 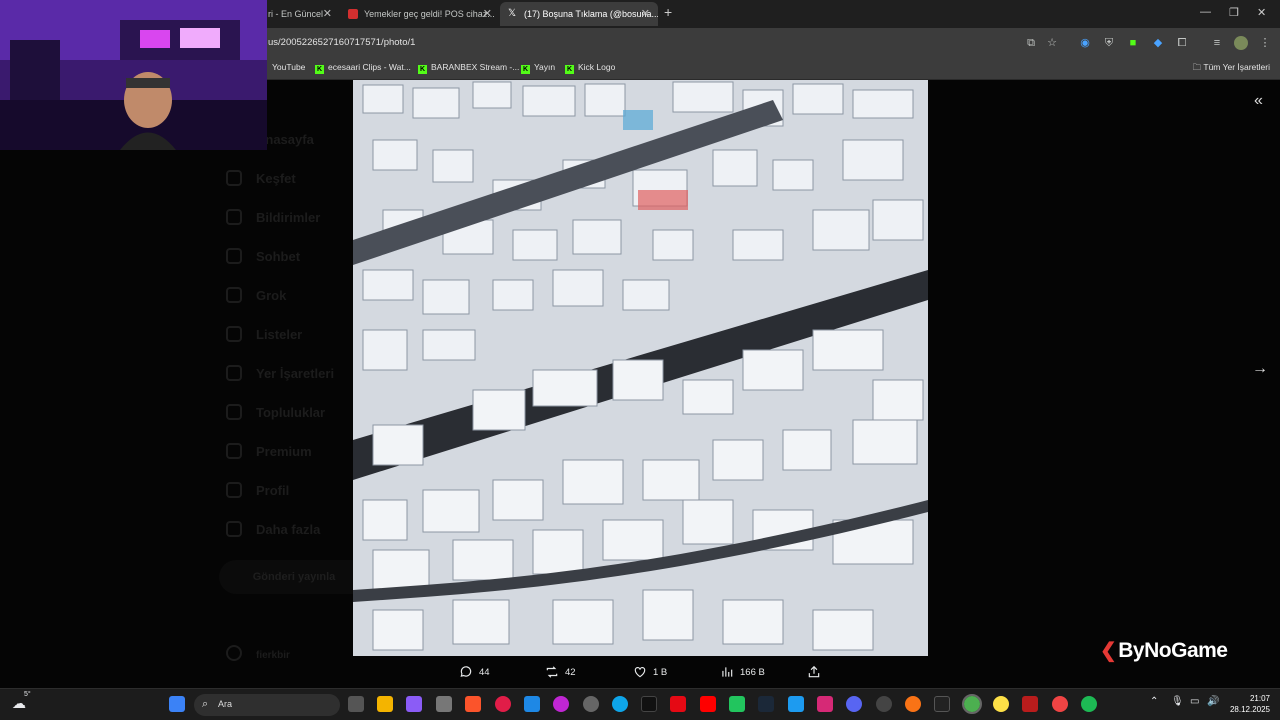 What do you see at coordinates (1234, 12) in the screenshot?
I see `restore-icon: ❐` at bounding box center [1234, 12].